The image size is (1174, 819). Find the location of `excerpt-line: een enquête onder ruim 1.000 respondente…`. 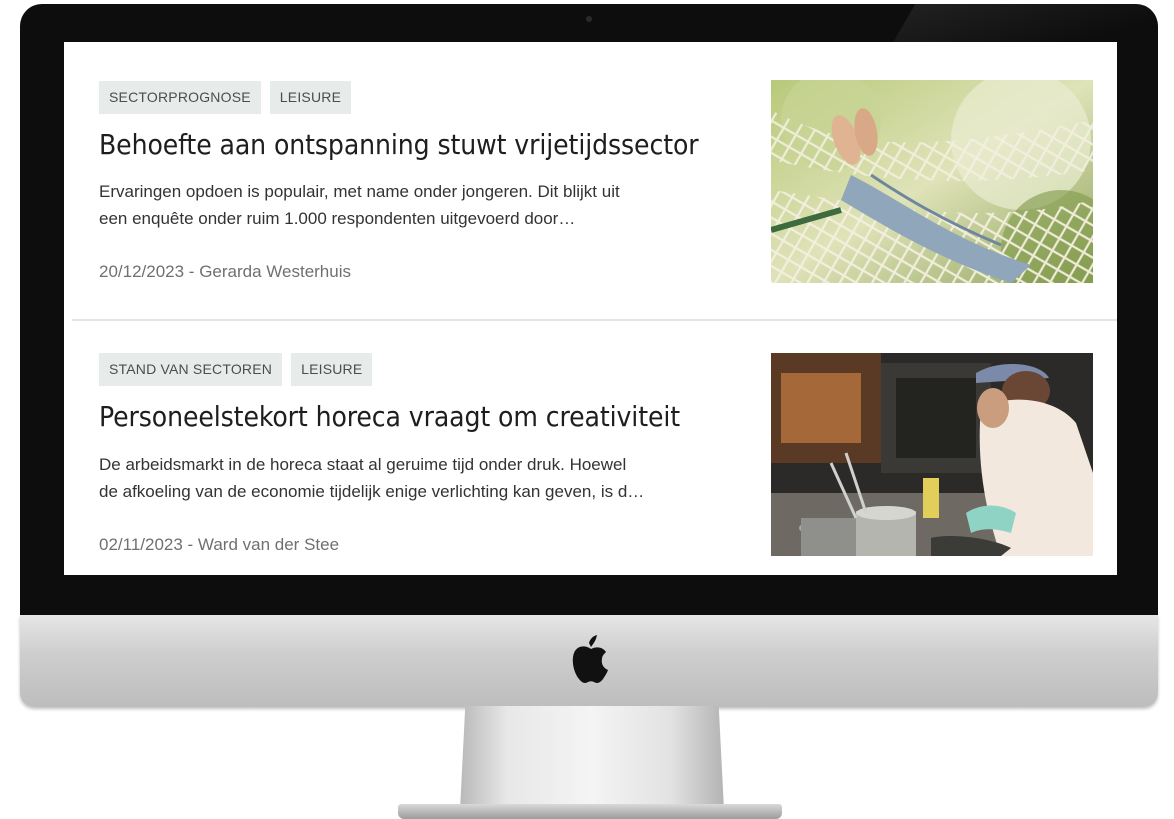

excerpt-line: een enquête onder ruim 1.000 respondente… is located at coordinates (337, 218).